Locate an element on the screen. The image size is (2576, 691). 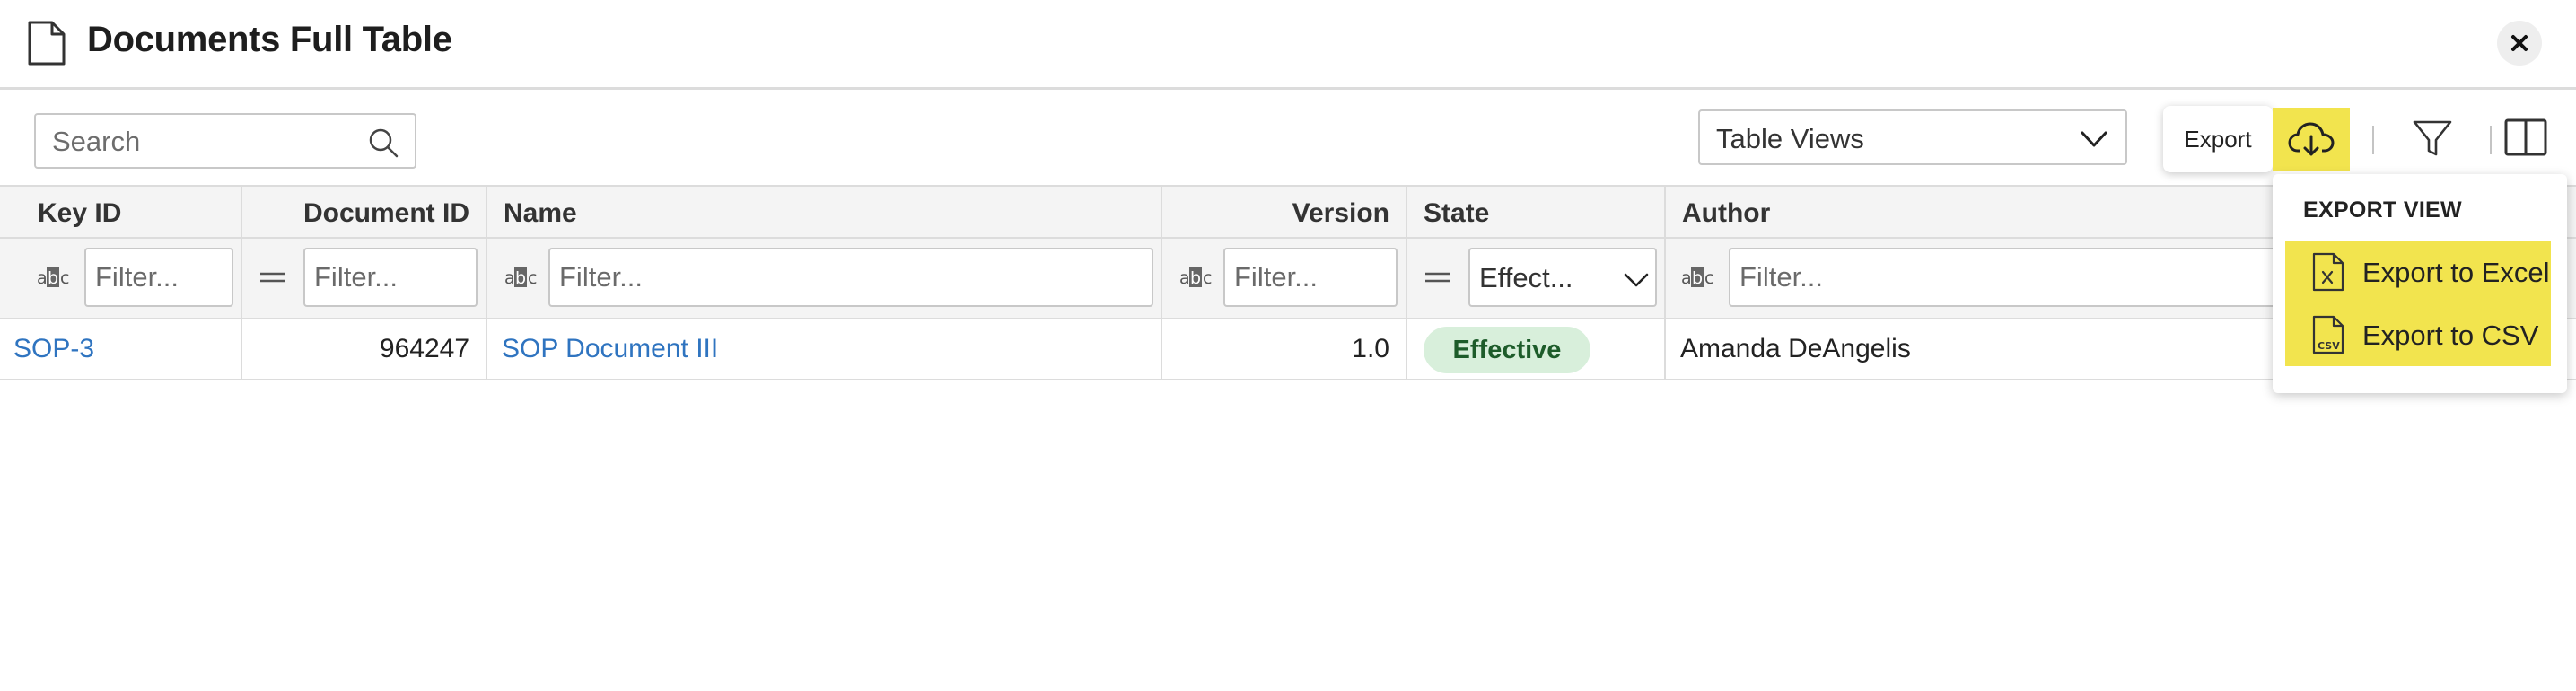
excel-file-icon is located at coordinates (2328, 272).